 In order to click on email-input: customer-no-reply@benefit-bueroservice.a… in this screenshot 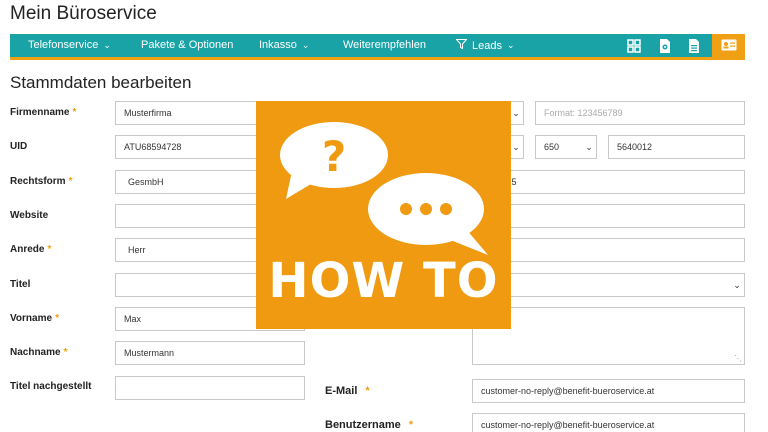, I will do `click(608, 391)`.